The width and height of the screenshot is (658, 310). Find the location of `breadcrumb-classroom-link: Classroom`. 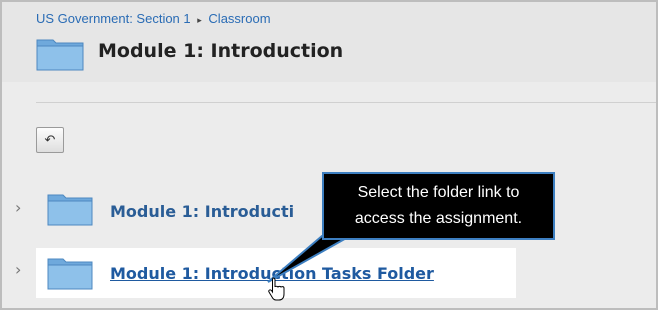

breadcrumb-classroom-link: Classroom is located at coordinates (239, 18).